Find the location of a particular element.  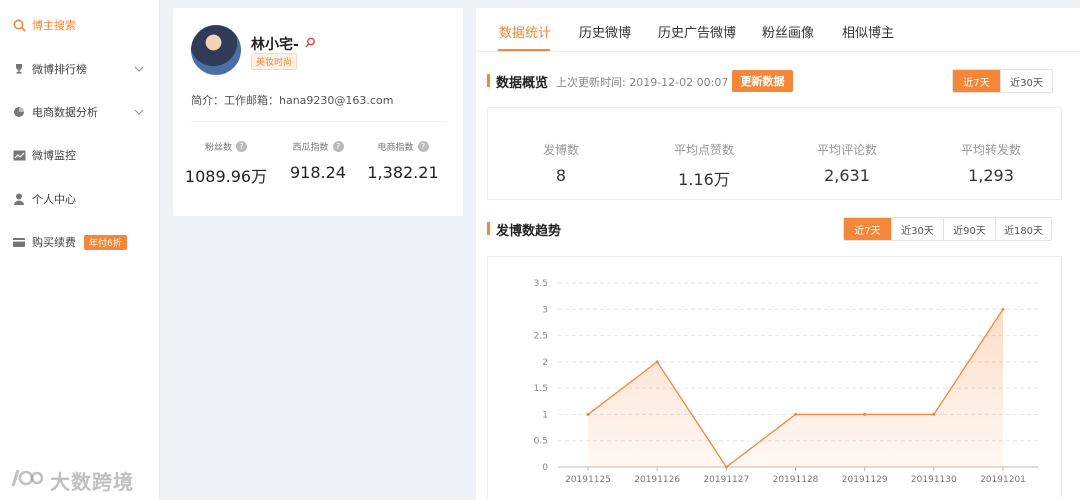

trend-range-selector: 近7天 近30天 近90天 近180天 is located at coordinates (947, 229).